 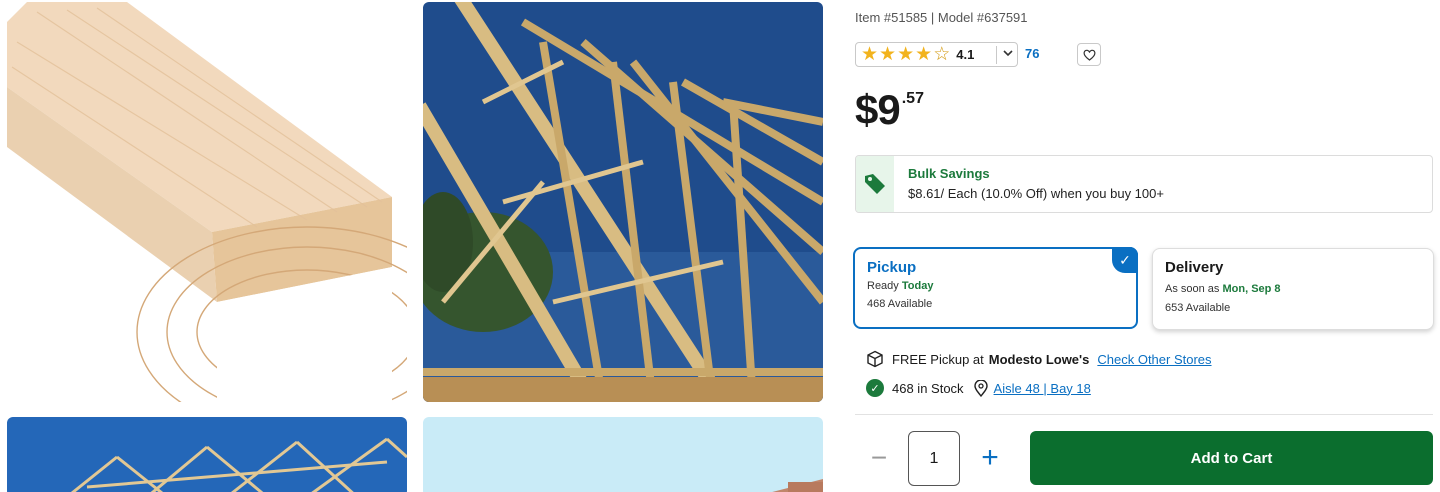 I want to click on heart-icon, so click(x=1089, y=55).